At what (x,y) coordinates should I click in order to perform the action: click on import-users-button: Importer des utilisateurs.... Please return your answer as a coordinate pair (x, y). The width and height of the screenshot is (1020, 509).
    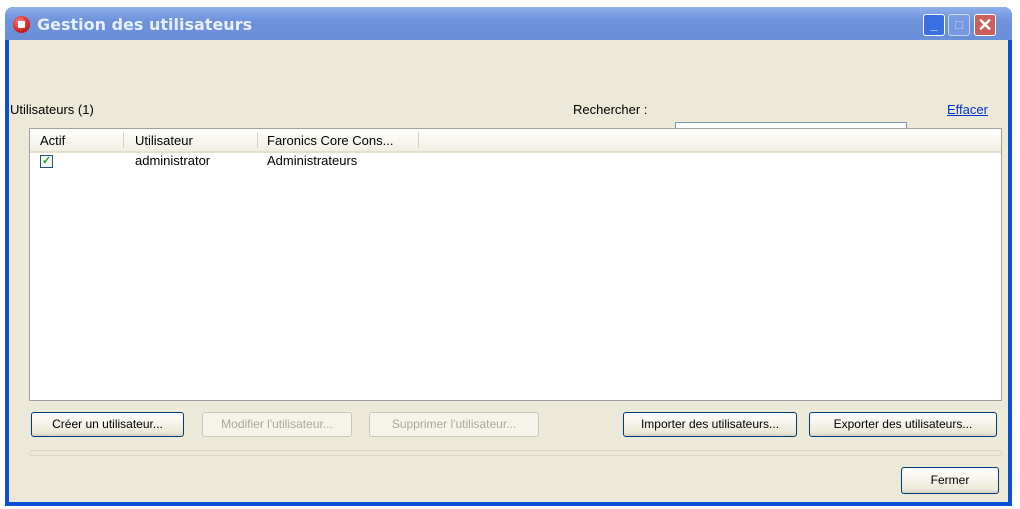
    Looking at the image, I should click on (710, 424).